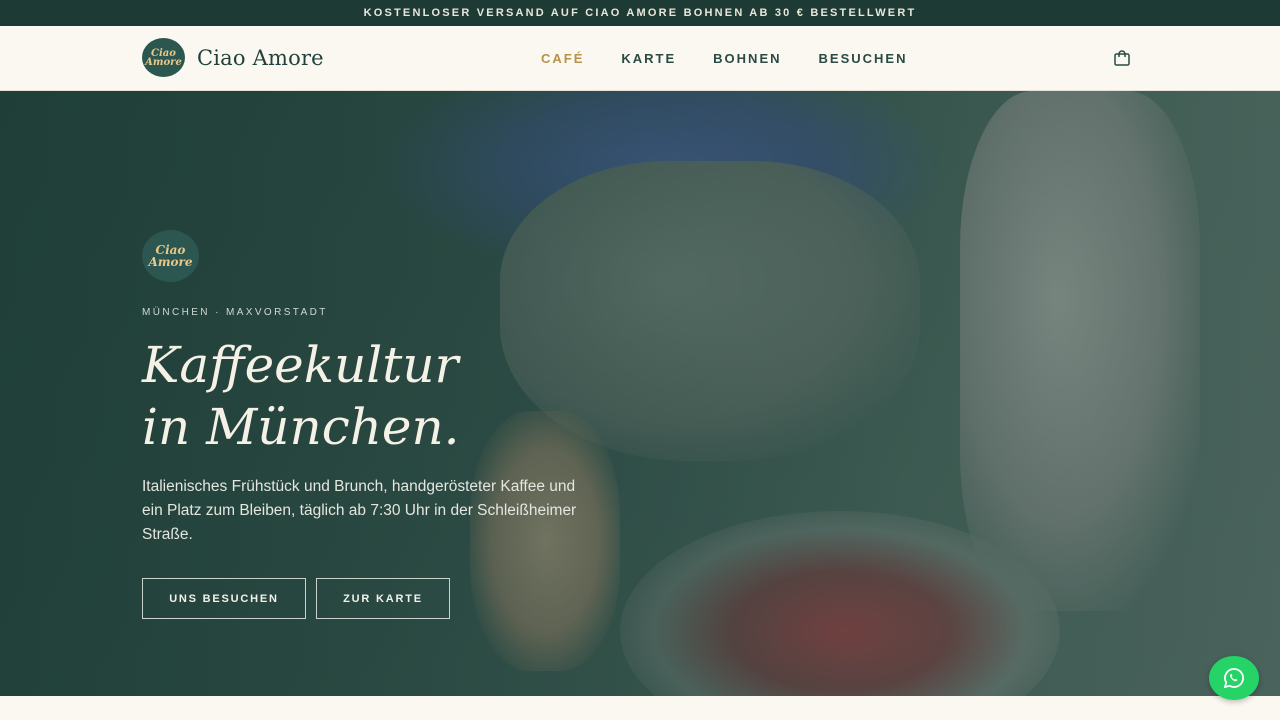 Image resolution: width=1280 pixels, height=720 pixels. I want to click on hero-headline-line2: in München., so click(301, 427).